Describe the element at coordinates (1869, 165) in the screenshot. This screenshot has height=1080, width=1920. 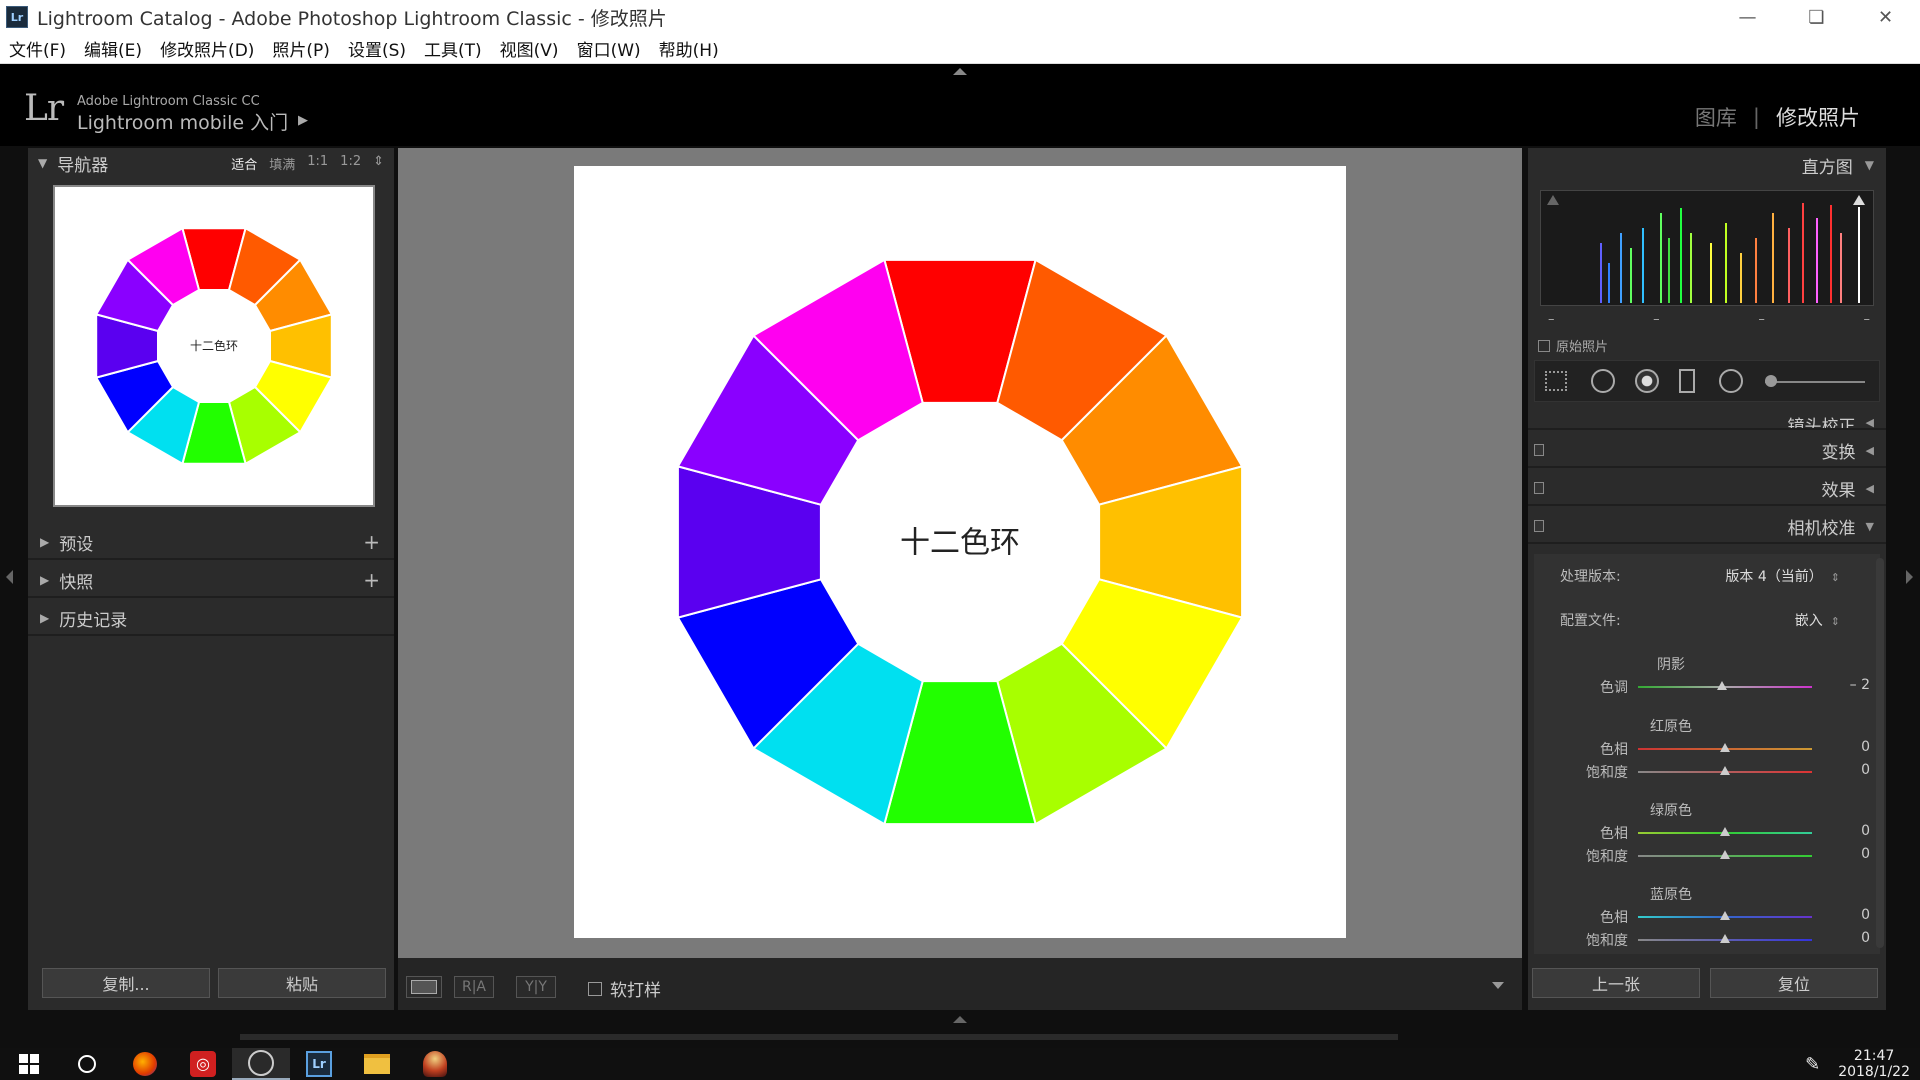
I see `collapse-triangle-icon: ▼` at that location.